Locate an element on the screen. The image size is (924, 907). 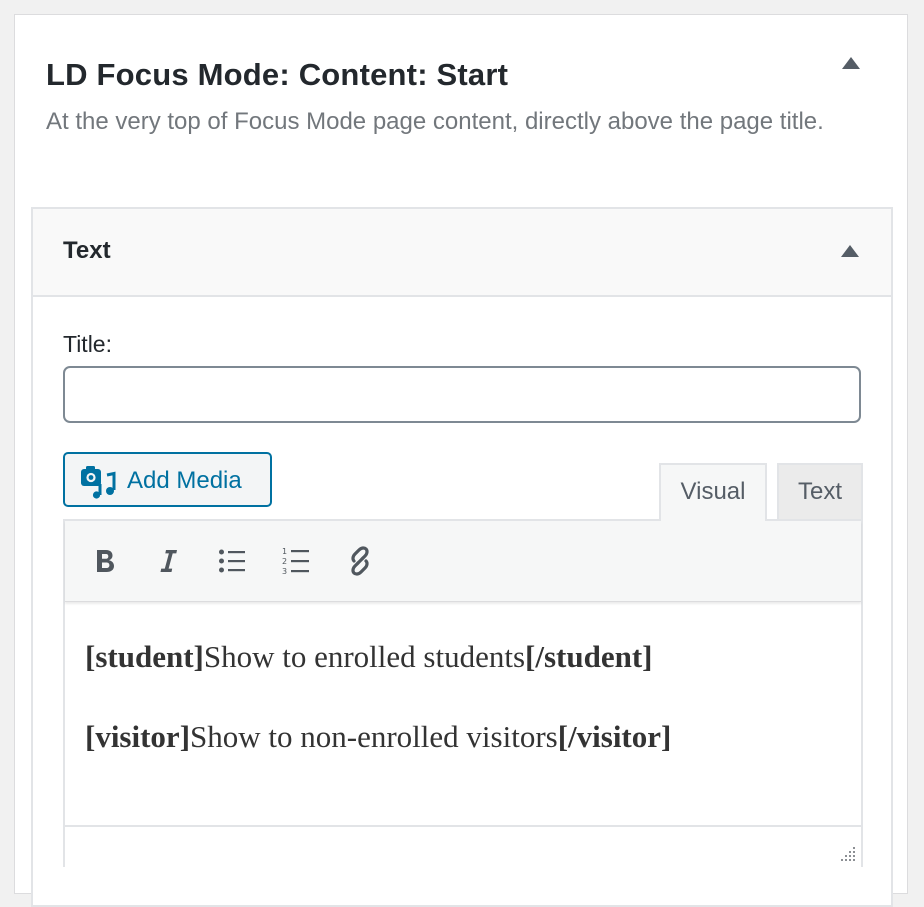
bullet-list-button is located at coordinates (232, 561).